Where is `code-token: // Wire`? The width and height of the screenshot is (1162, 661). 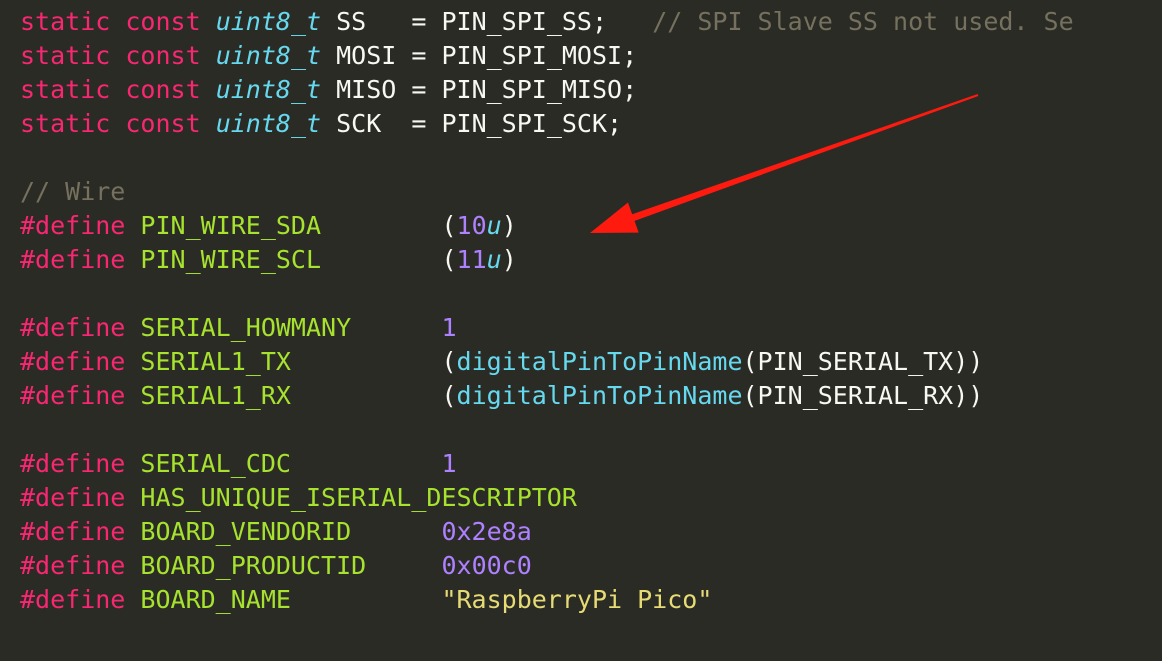
code-token: // Wire is located at coordinates (73, 191).